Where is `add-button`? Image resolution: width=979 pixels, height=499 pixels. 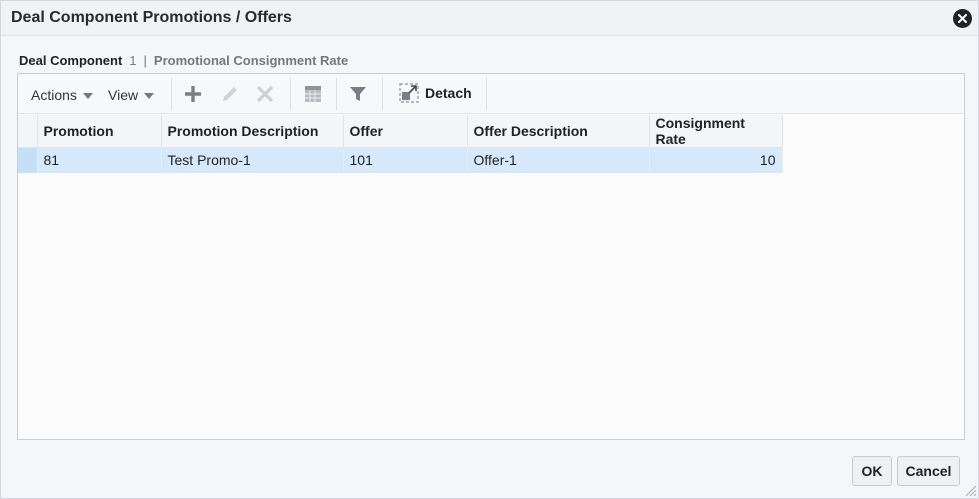 add-button is located at coordinates (193, 94).